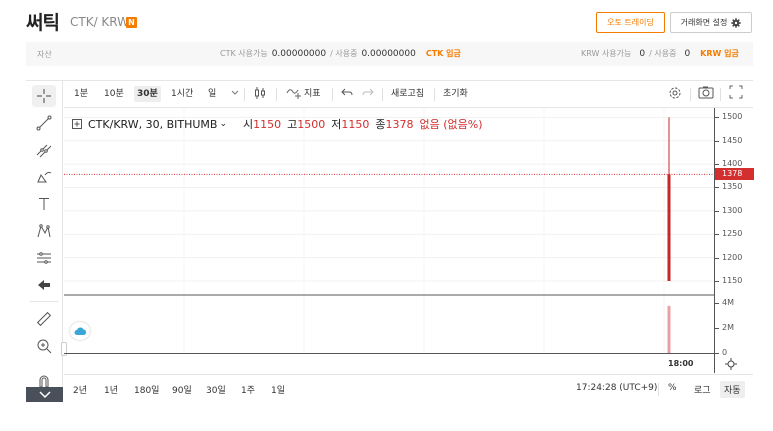 The height and width of the screenshot is (431, 773). I want to click on krw-balance: KRW 사용가능 0 / 사용중 0 KRW 입금, so click(660, 53).